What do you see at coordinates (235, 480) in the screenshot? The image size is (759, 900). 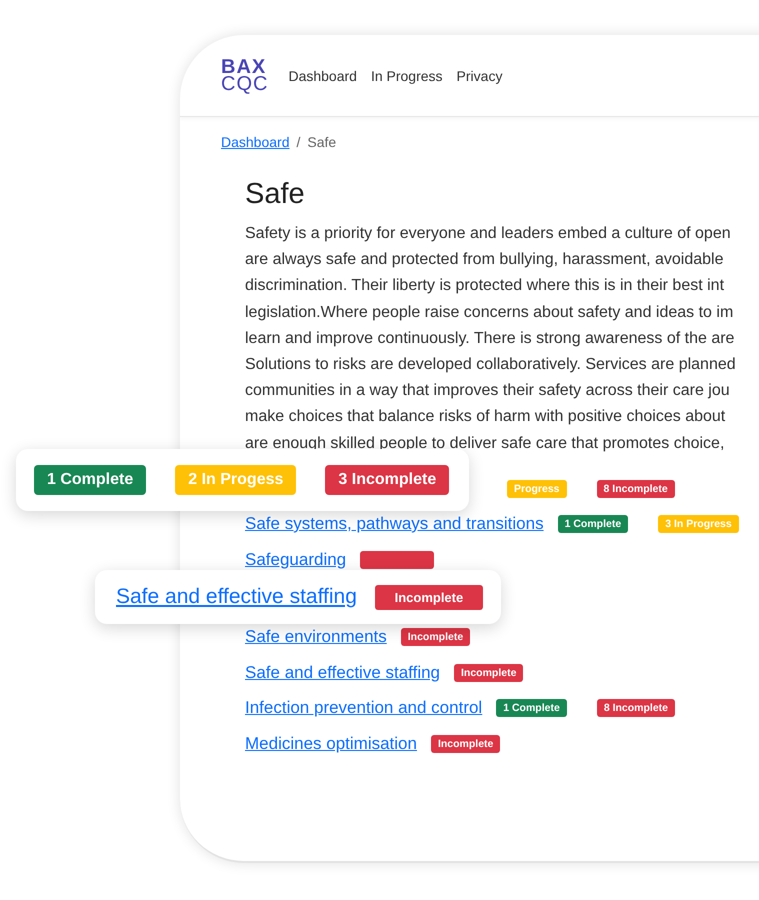 I see `status-badge: 2 In Progess` at bounding box center [235, 480].